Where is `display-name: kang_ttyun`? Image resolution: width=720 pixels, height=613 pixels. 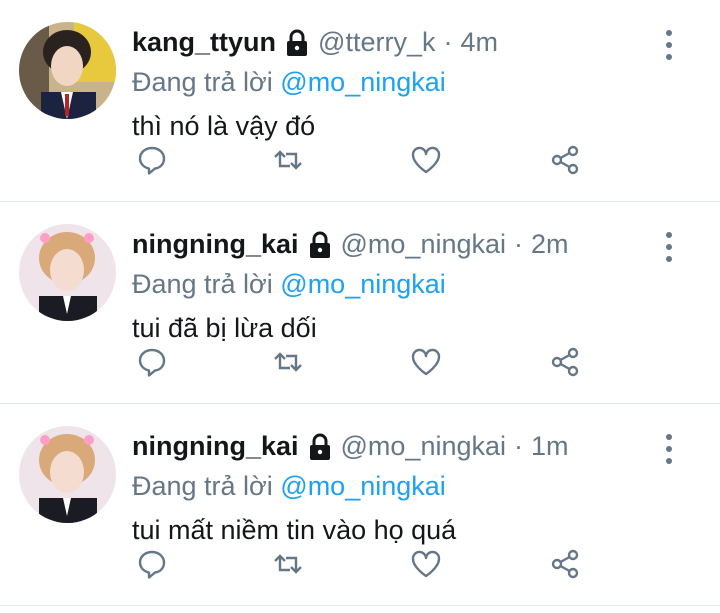 display-name: kang_ttyun is located at coordinates (204, 42).